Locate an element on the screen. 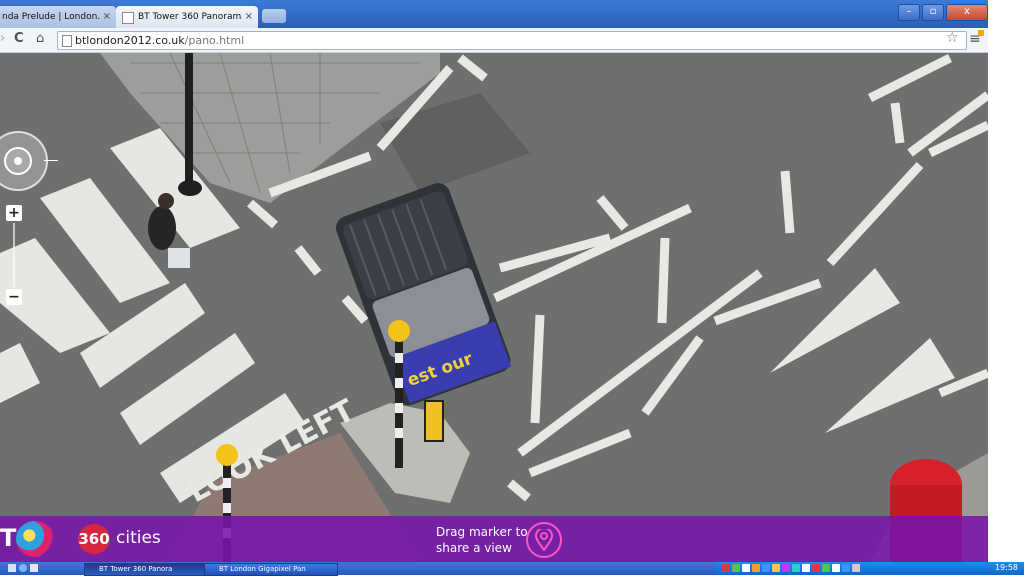  bt-logo-text: T is located at coordinates (8, 538).